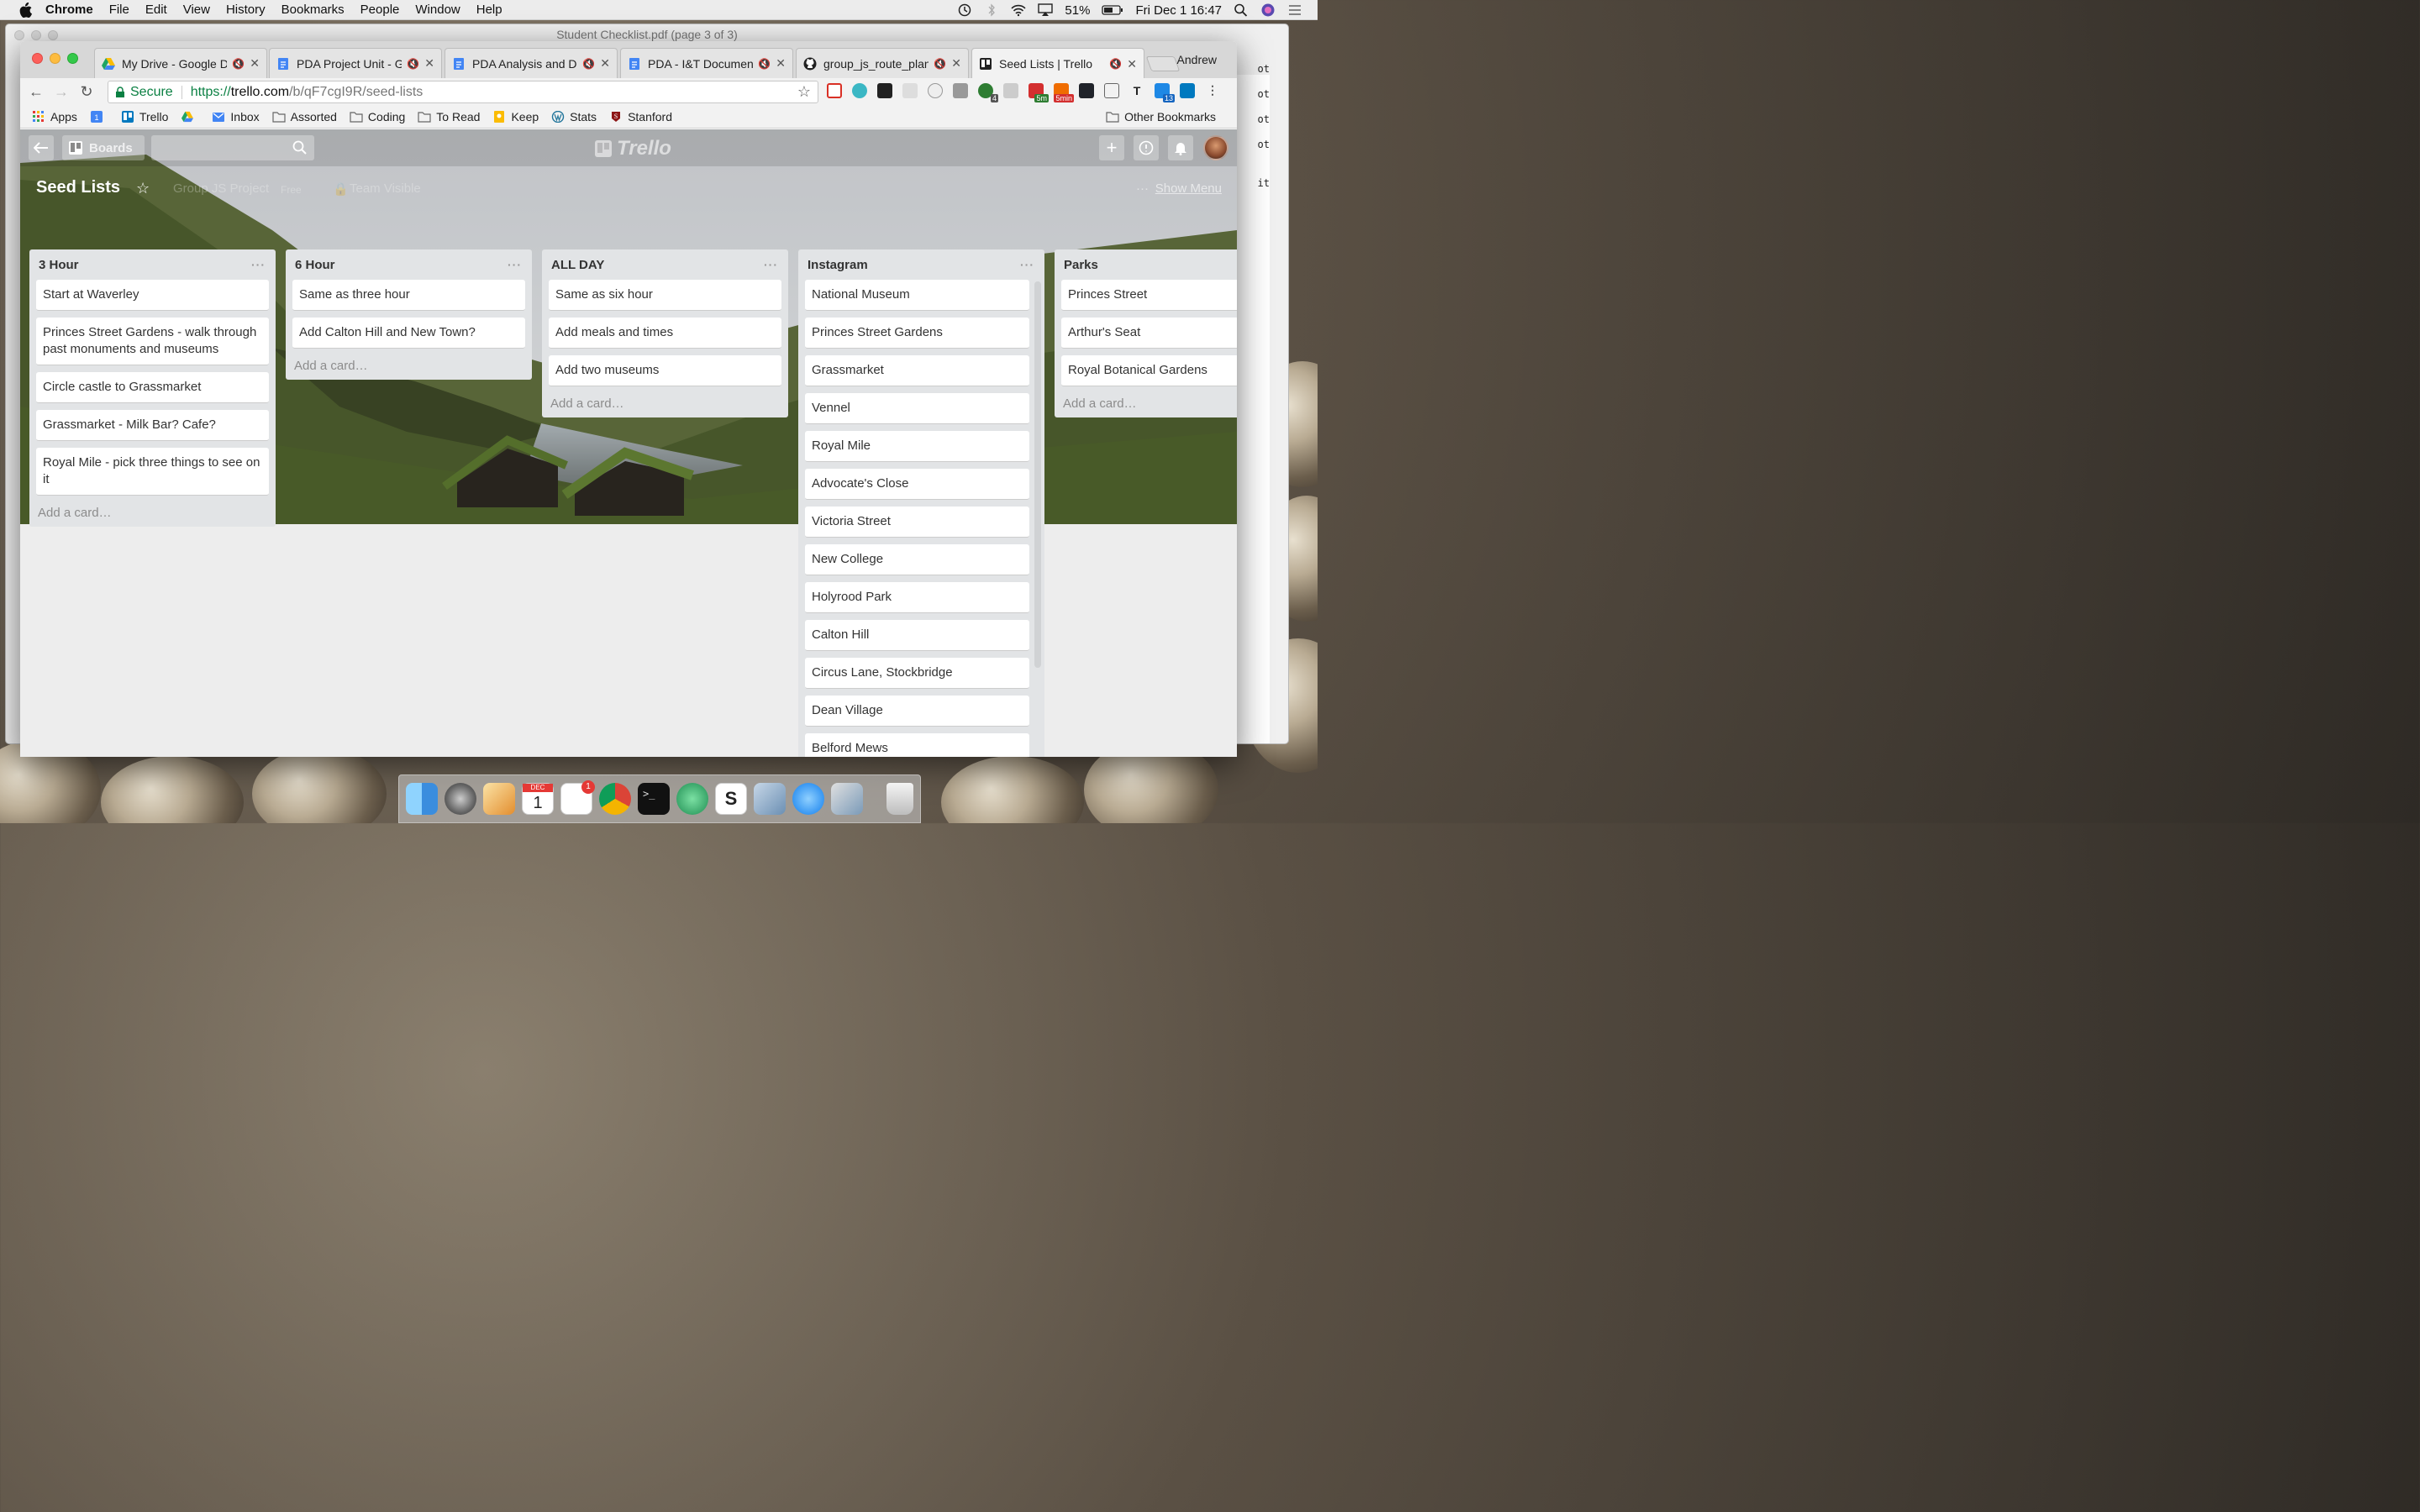 The width and height of the screenshot is (2420, 1512). What do you see at coordinates (917, 597) in the screenshot?
I see `card: Holyrood Park` at bounding box center [917, 597].